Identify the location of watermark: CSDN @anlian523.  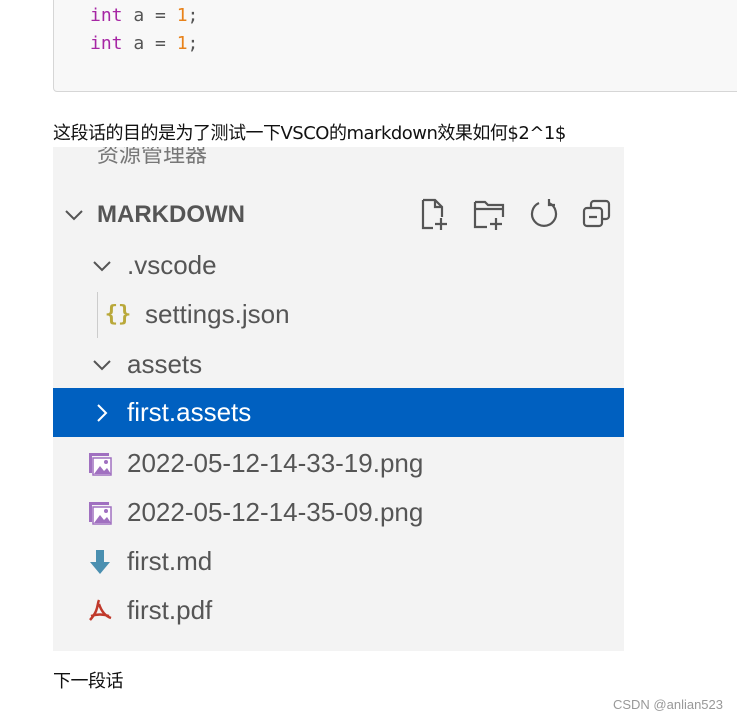
(667, 704).